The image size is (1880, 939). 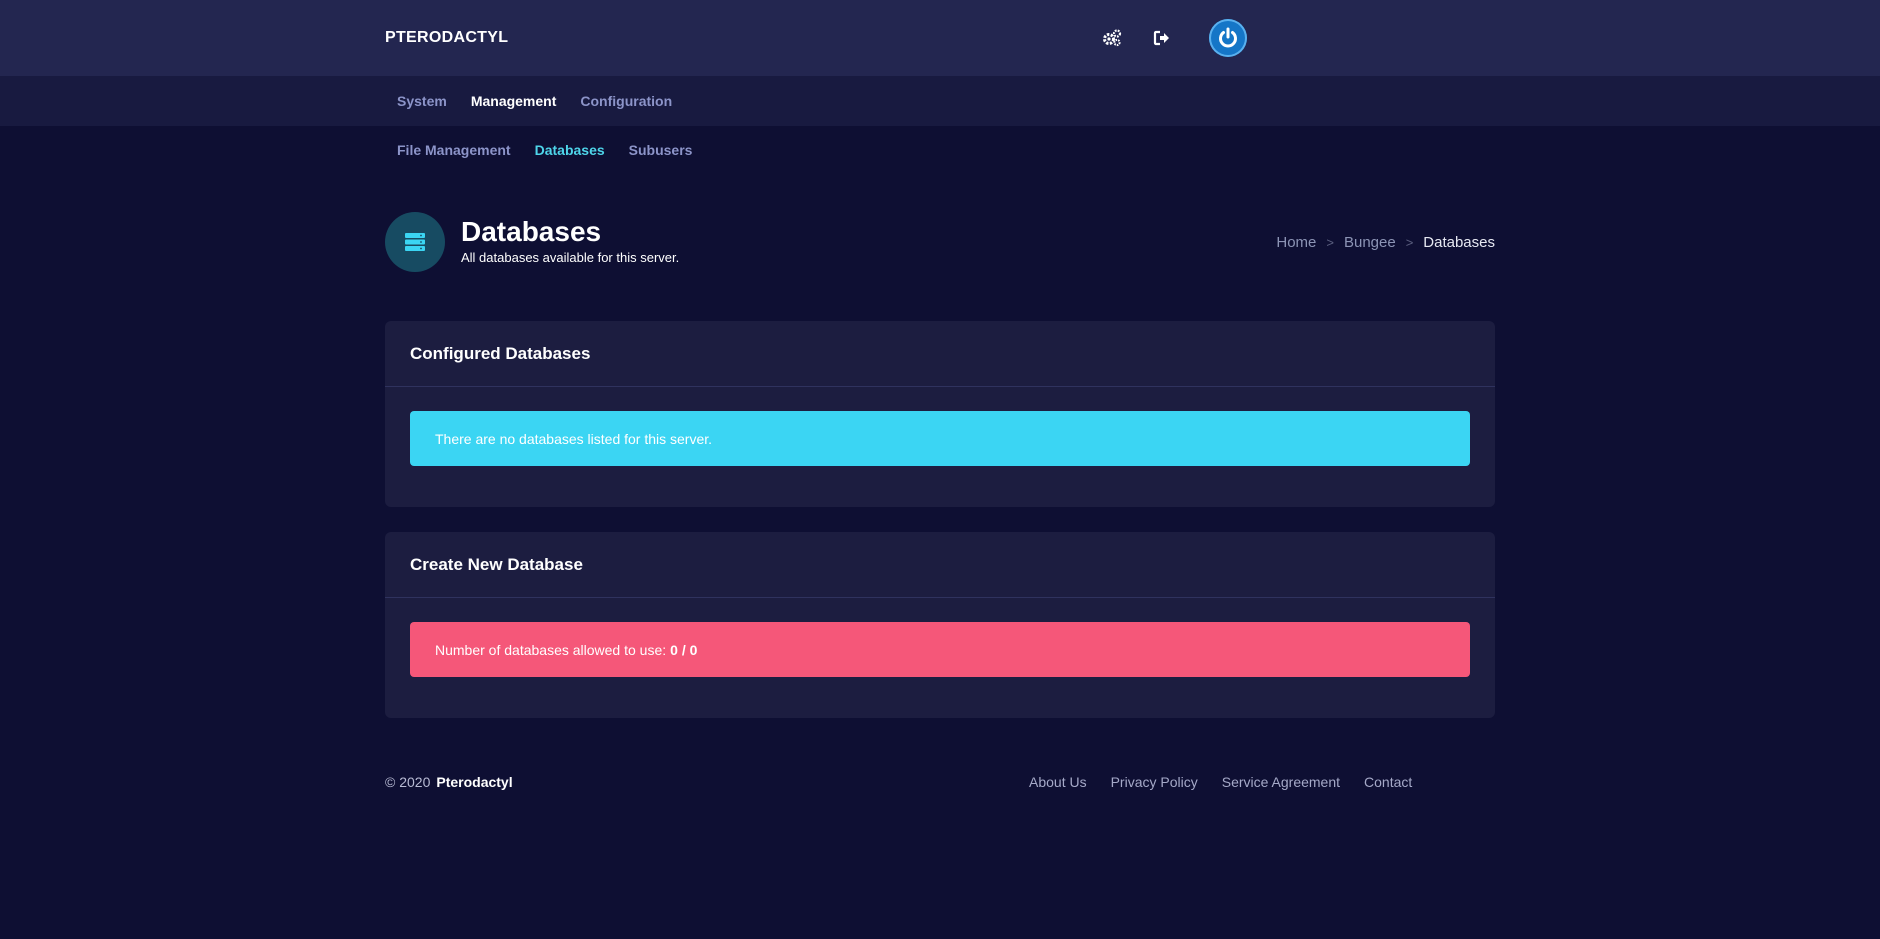 I want to click on footer-brand: Pterodactyl, so click(x=474, y=782).